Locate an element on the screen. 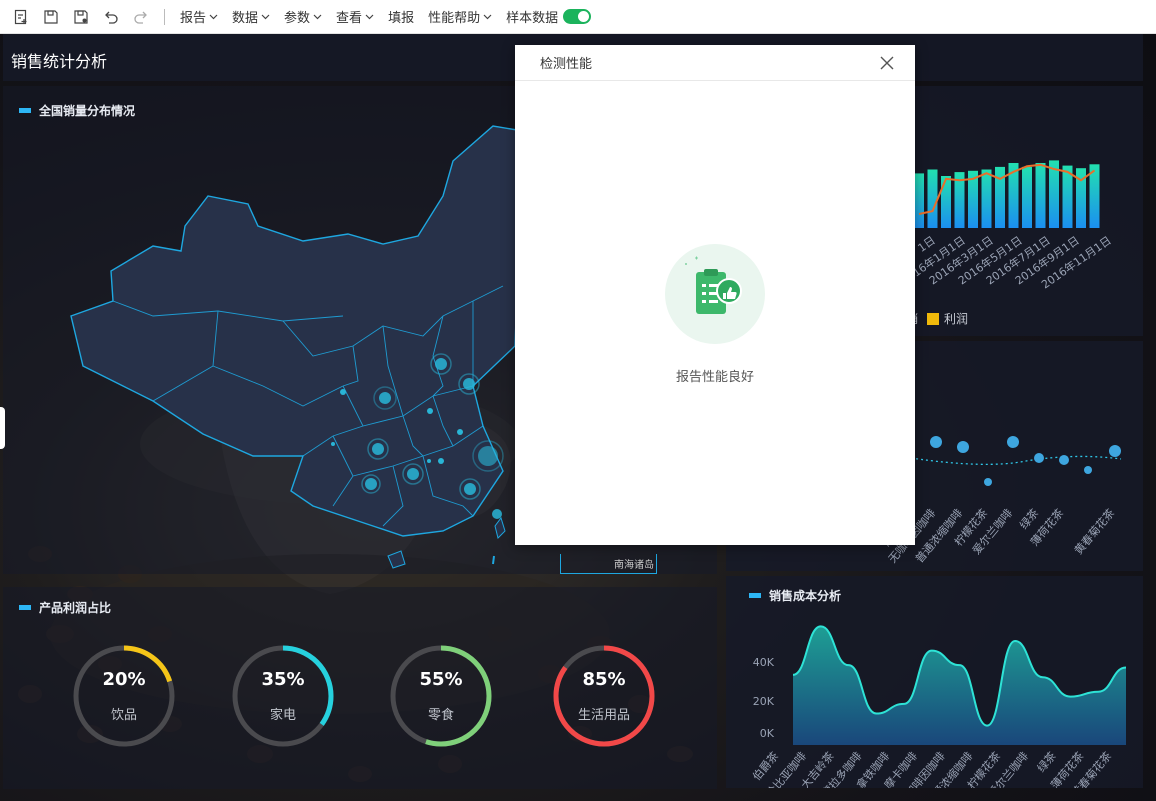 The height and width of the screenshot is (801, 1156). title-bar-marker is located at coordinates (25, 607).